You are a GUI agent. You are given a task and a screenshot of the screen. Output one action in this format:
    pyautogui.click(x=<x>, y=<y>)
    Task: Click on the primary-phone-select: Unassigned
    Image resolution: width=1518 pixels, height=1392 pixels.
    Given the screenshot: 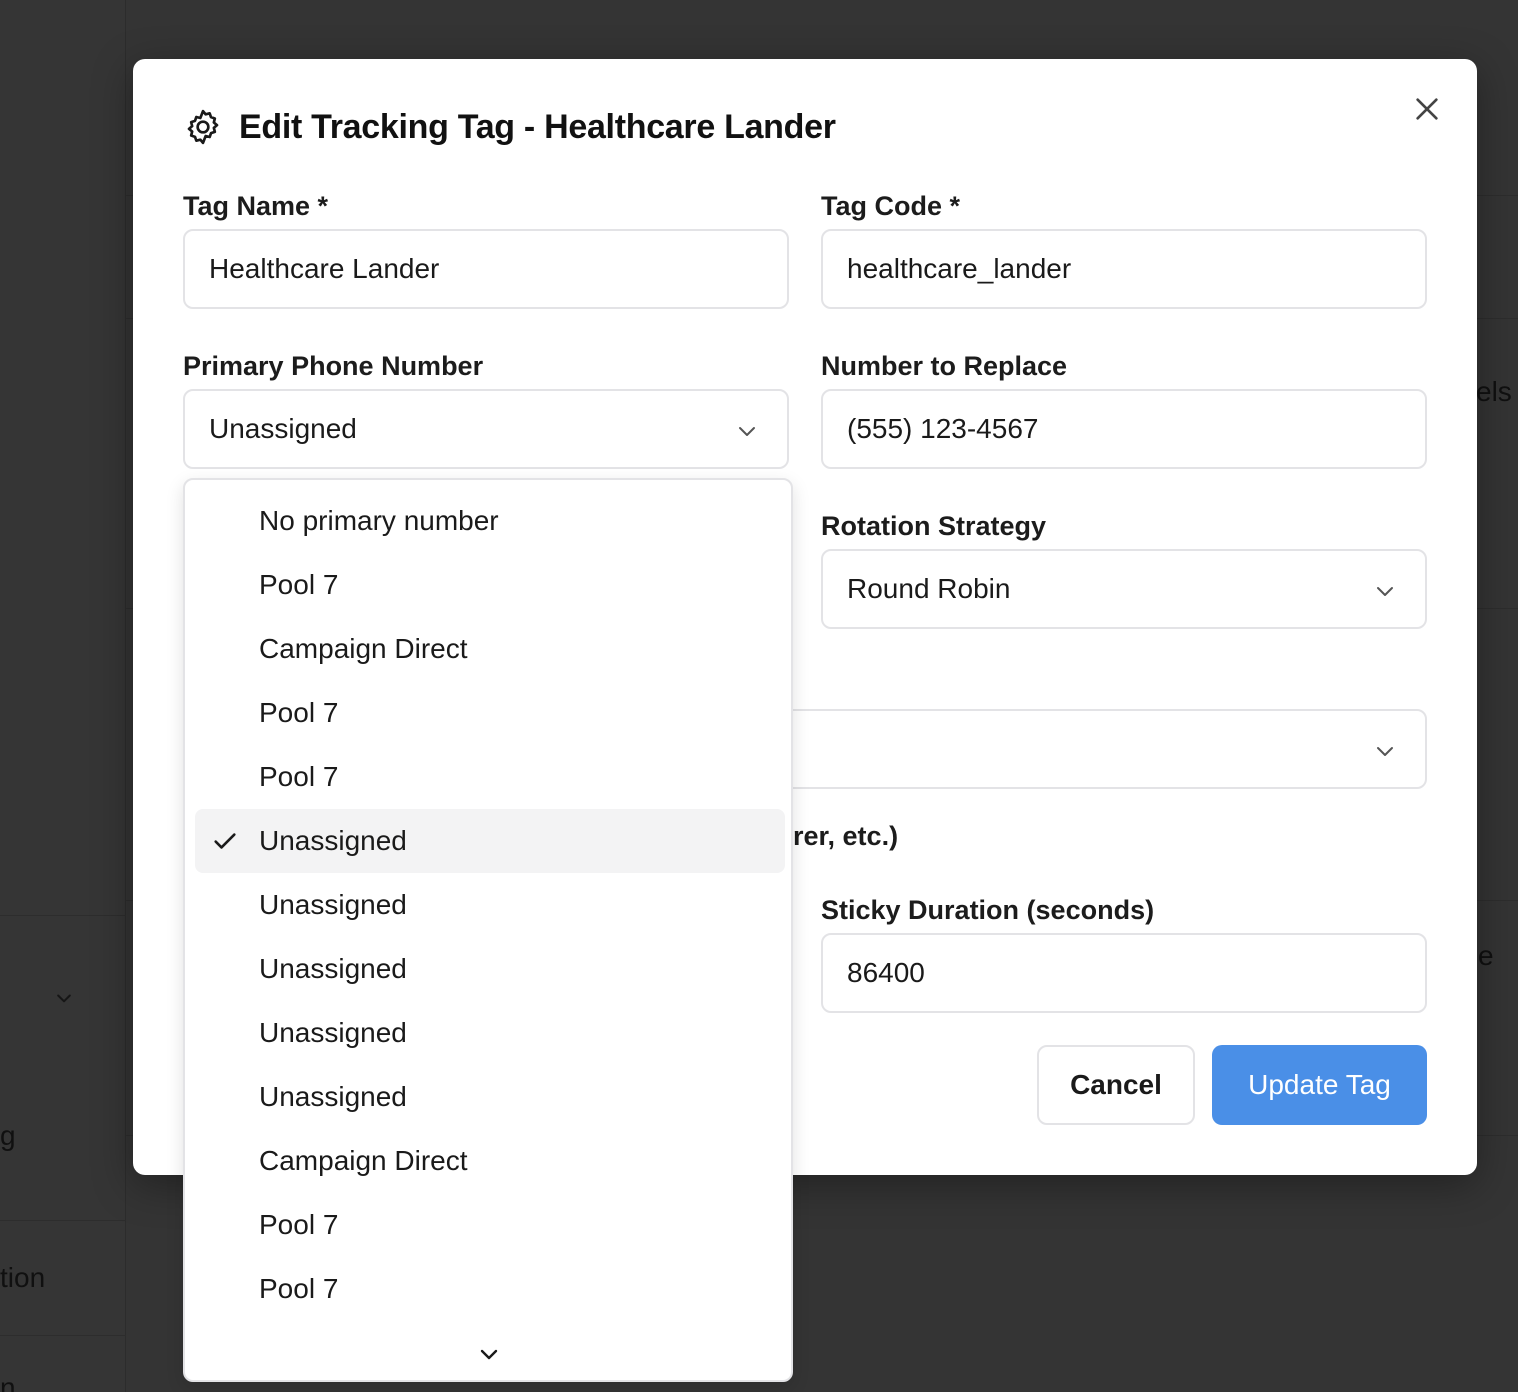 What is the action you would take?
    pyautogui.click(x=486, y=429)
    